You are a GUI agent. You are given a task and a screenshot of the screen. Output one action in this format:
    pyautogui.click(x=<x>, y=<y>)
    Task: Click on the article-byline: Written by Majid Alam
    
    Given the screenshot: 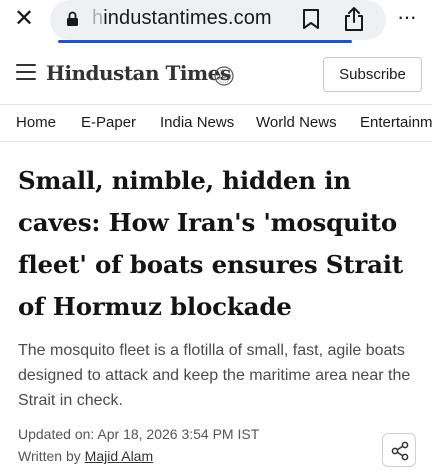 What is the action you would take?
    pyautogui.click(x=86, y=456)
    